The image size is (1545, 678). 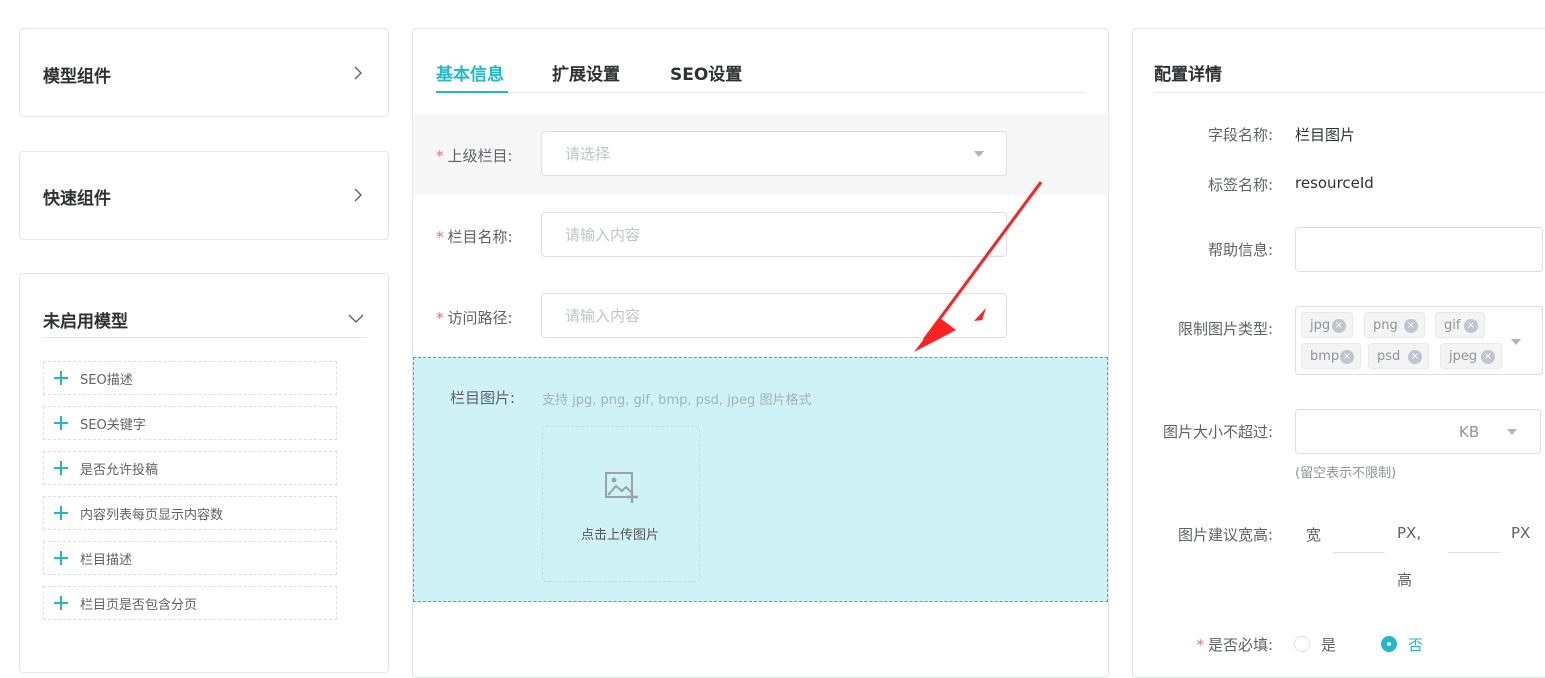 I want to click on model-components-card: 模型组件, so click(x=204, y=72).